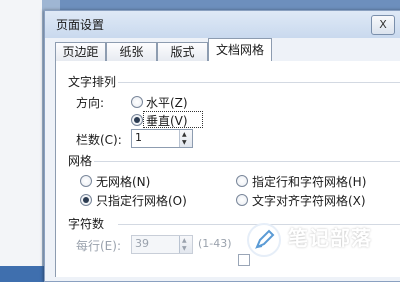 The height and width of the screenshot is (282, 400). I want to click on horizontal-radio, so click(137, 102).